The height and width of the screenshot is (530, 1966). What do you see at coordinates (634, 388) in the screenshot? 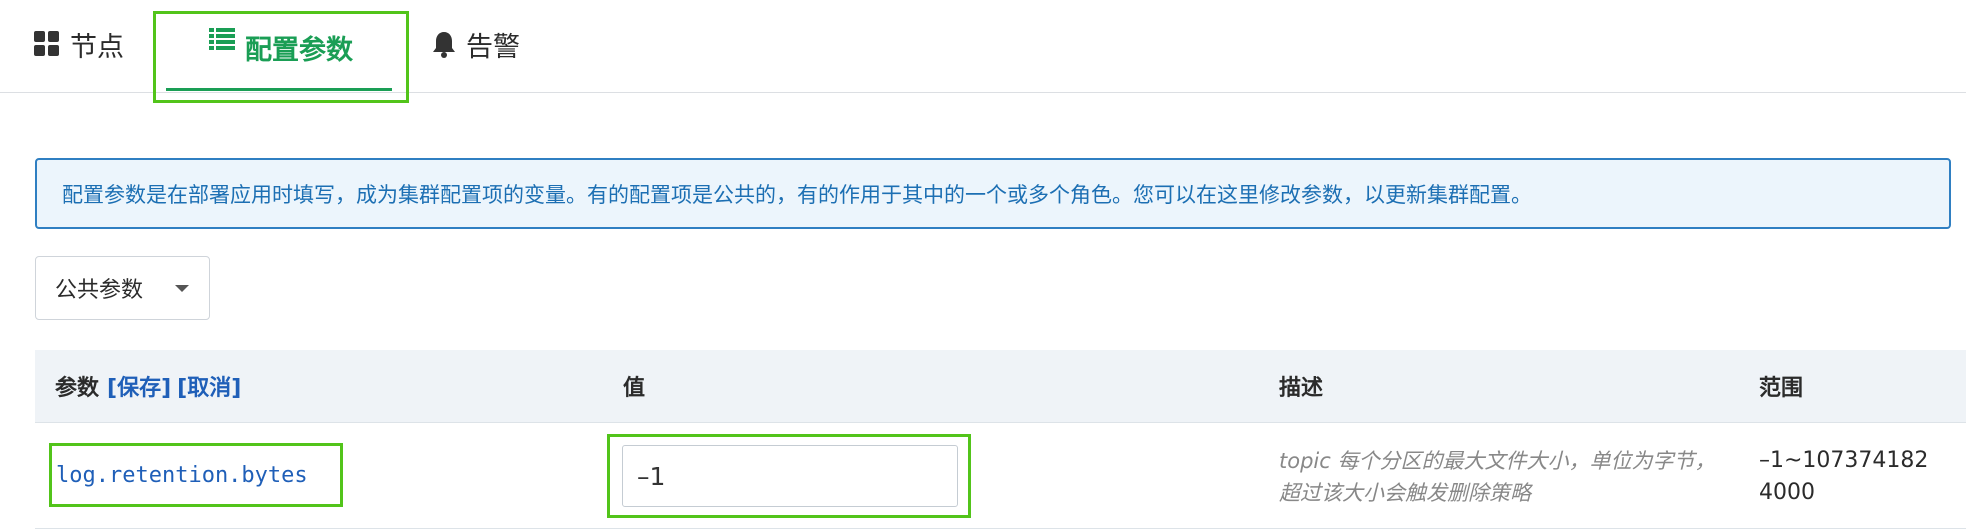
I see `column-header-value: 值` at bounding box center [634, 388].